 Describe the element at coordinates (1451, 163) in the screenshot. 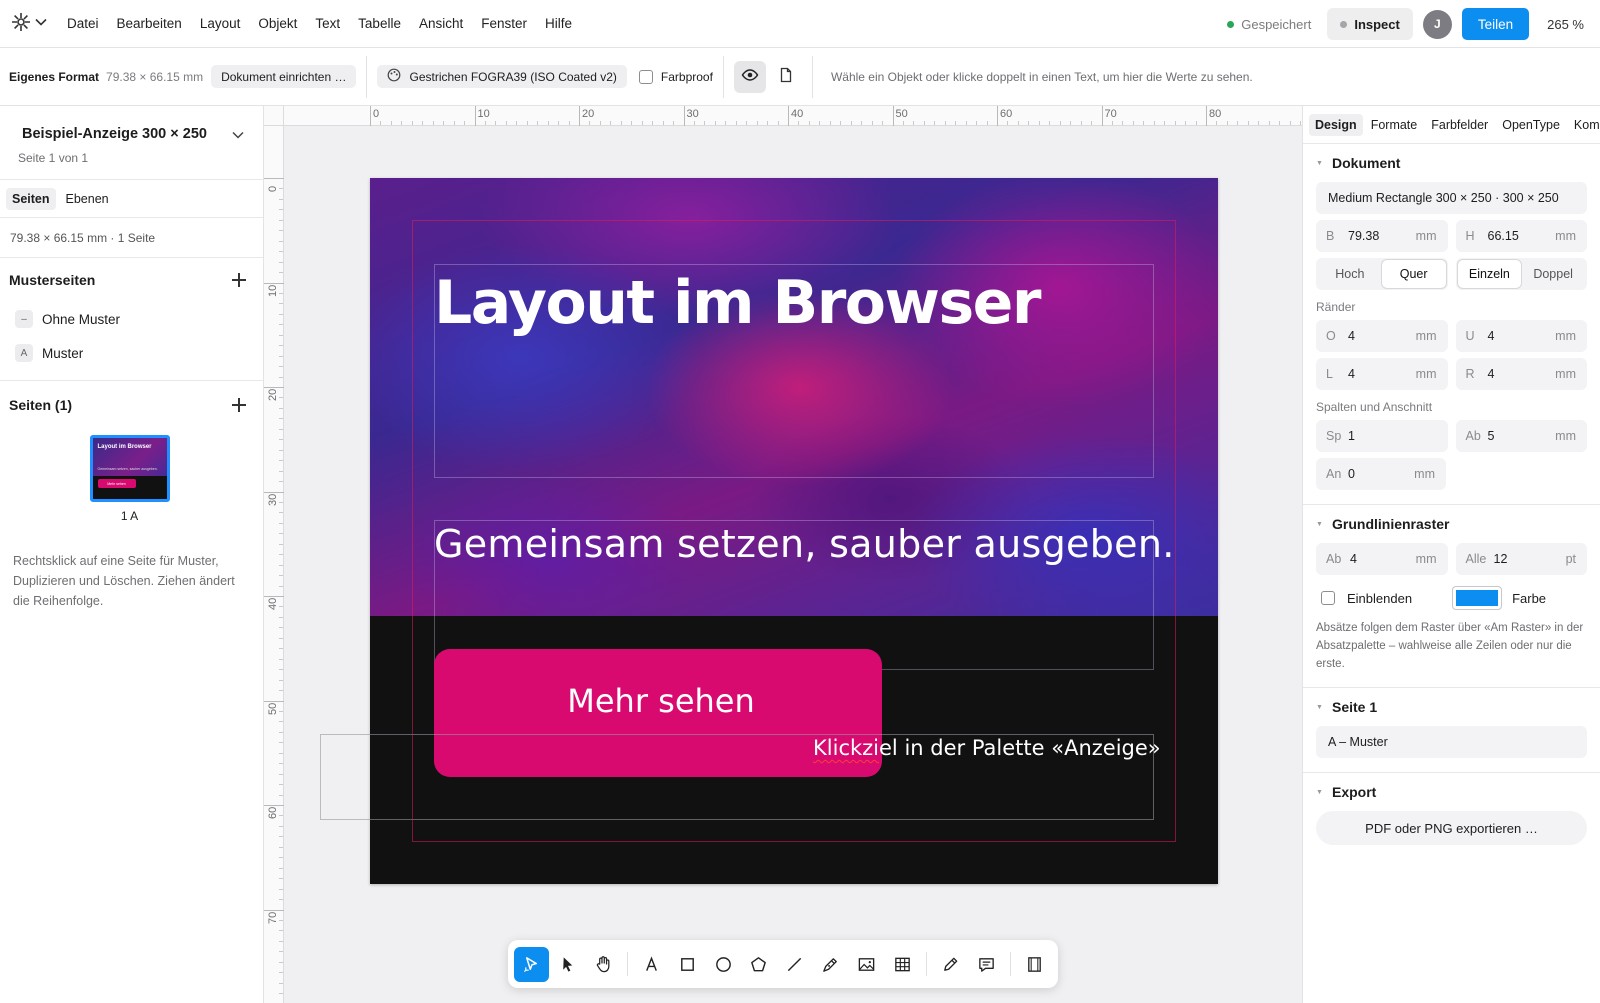

I see `document-section-header: ▼ Dokument` at that location.